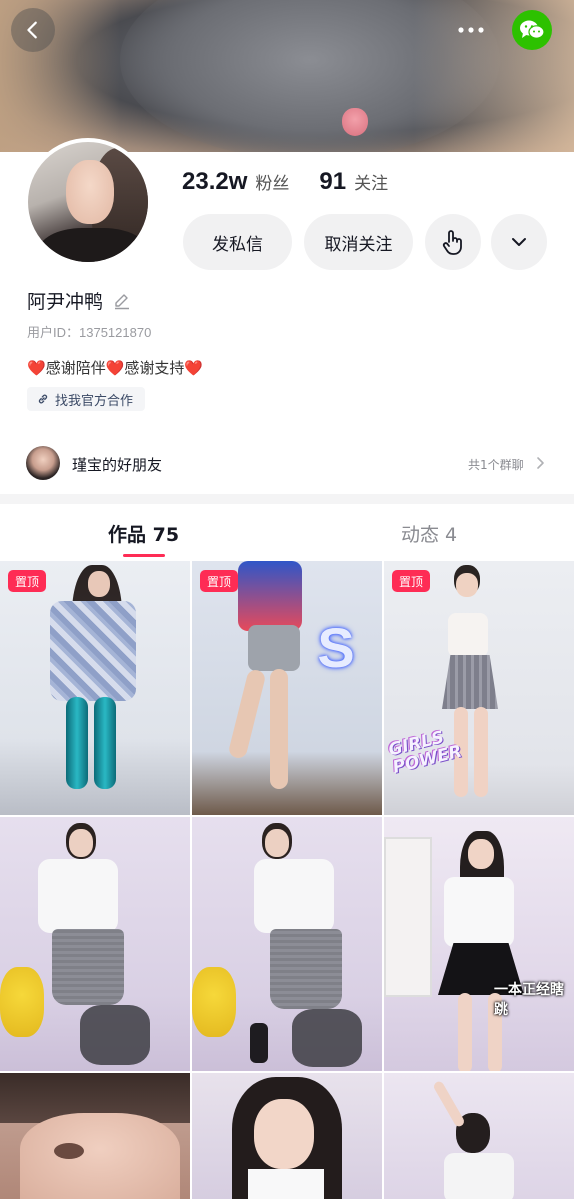 The image size is (574, 1199). I want to click on video-thumbnail: GIRLS POWER 置顶, so click(479, 688).